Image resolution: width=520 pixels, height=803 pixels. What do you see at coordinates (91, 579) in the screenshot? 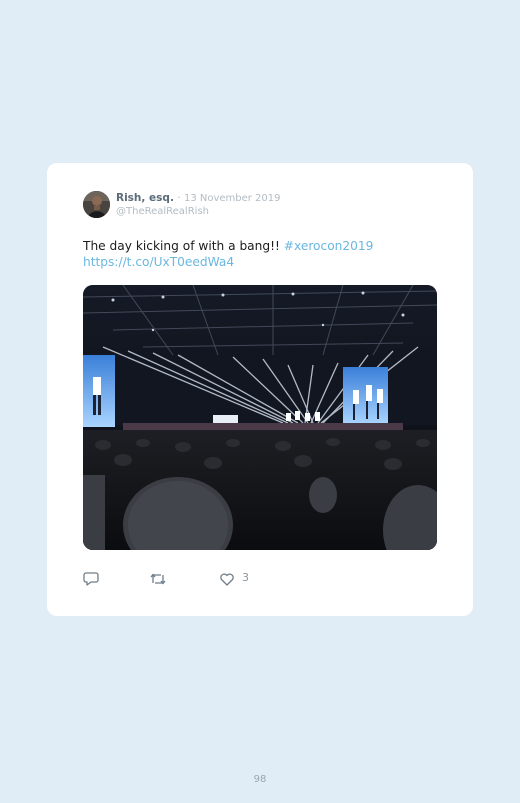
I see `speech-bubble-icon` at bounding box center [91, 579].